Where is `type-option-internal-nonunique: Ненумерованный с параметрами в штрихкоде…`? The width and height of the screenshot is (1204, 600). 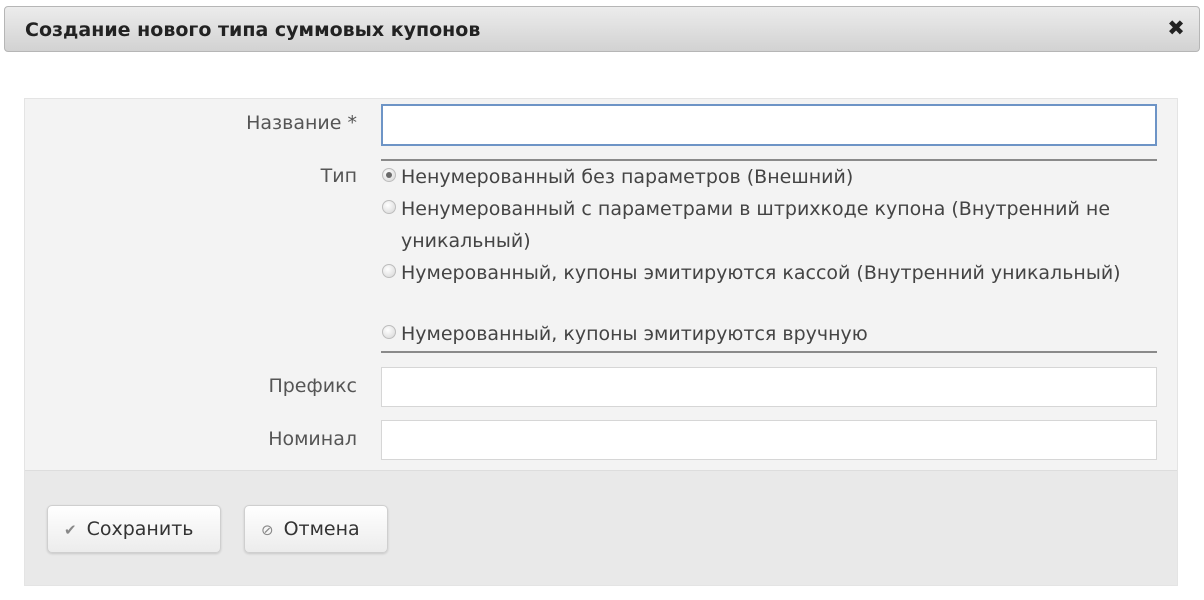 type-option-internal-nonunique: Ненумерованный с параметрами в штрихкоде… is located at coordinates (766, 225).